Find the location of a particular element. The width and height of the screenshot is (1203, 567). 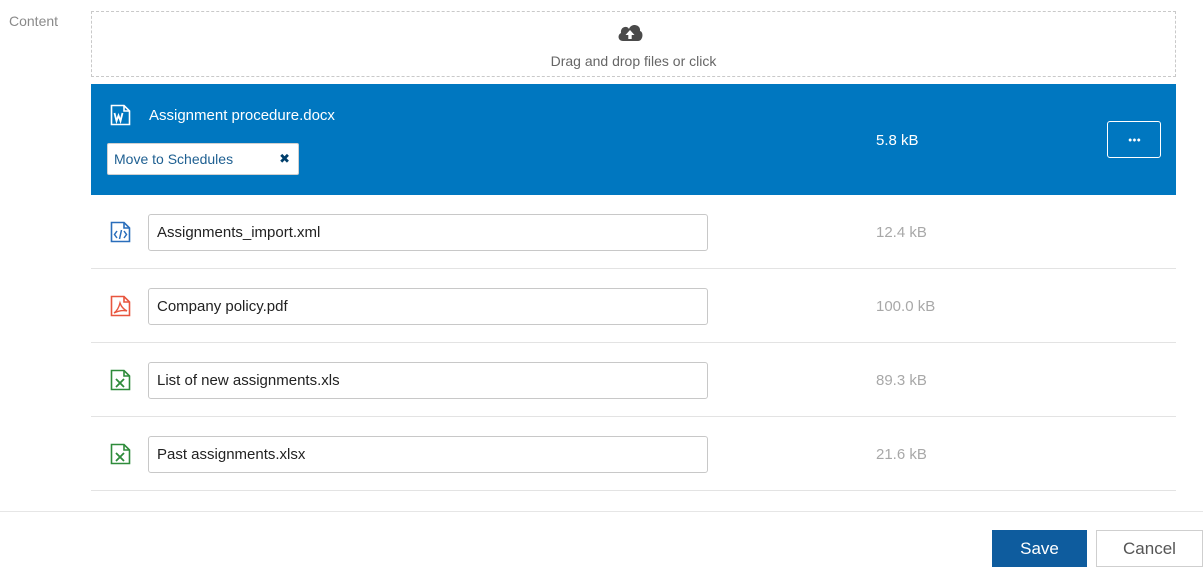

file-row: 100.0 kB is located at coordinates (633, 306).